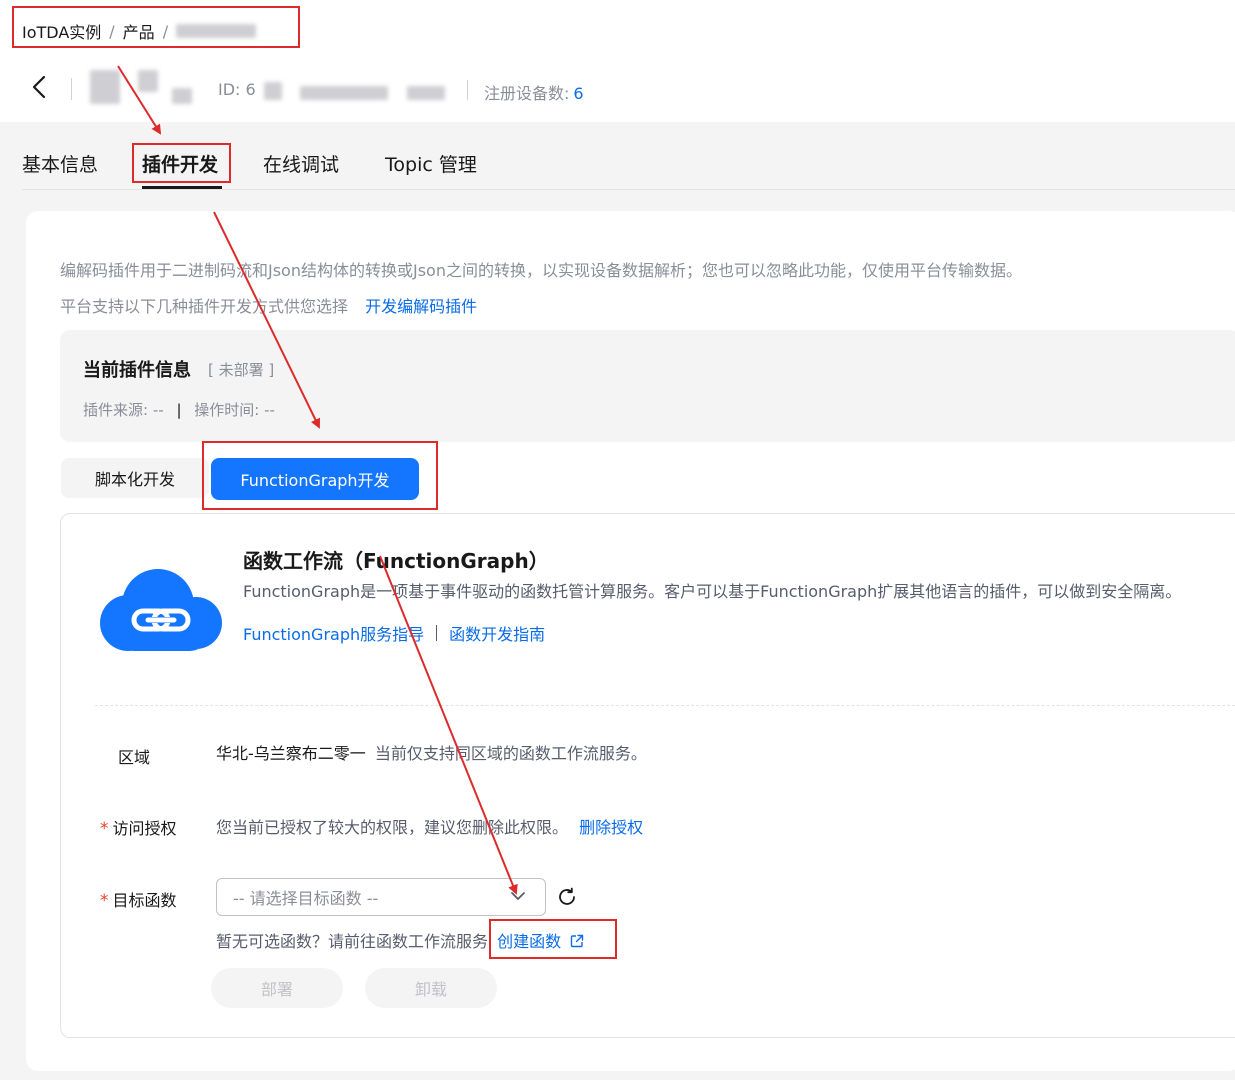  I want to click on product-id: ID: 6, so click(237, 89).